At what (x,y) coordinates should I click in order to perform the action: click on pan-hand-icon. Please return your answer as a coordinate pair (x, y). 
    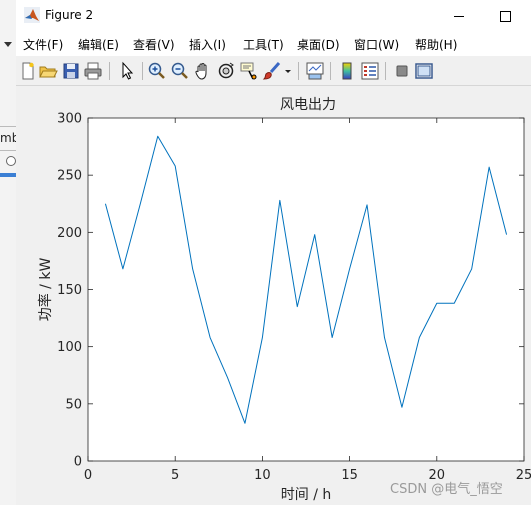
    Looking at the image, I should click on (203, 71).